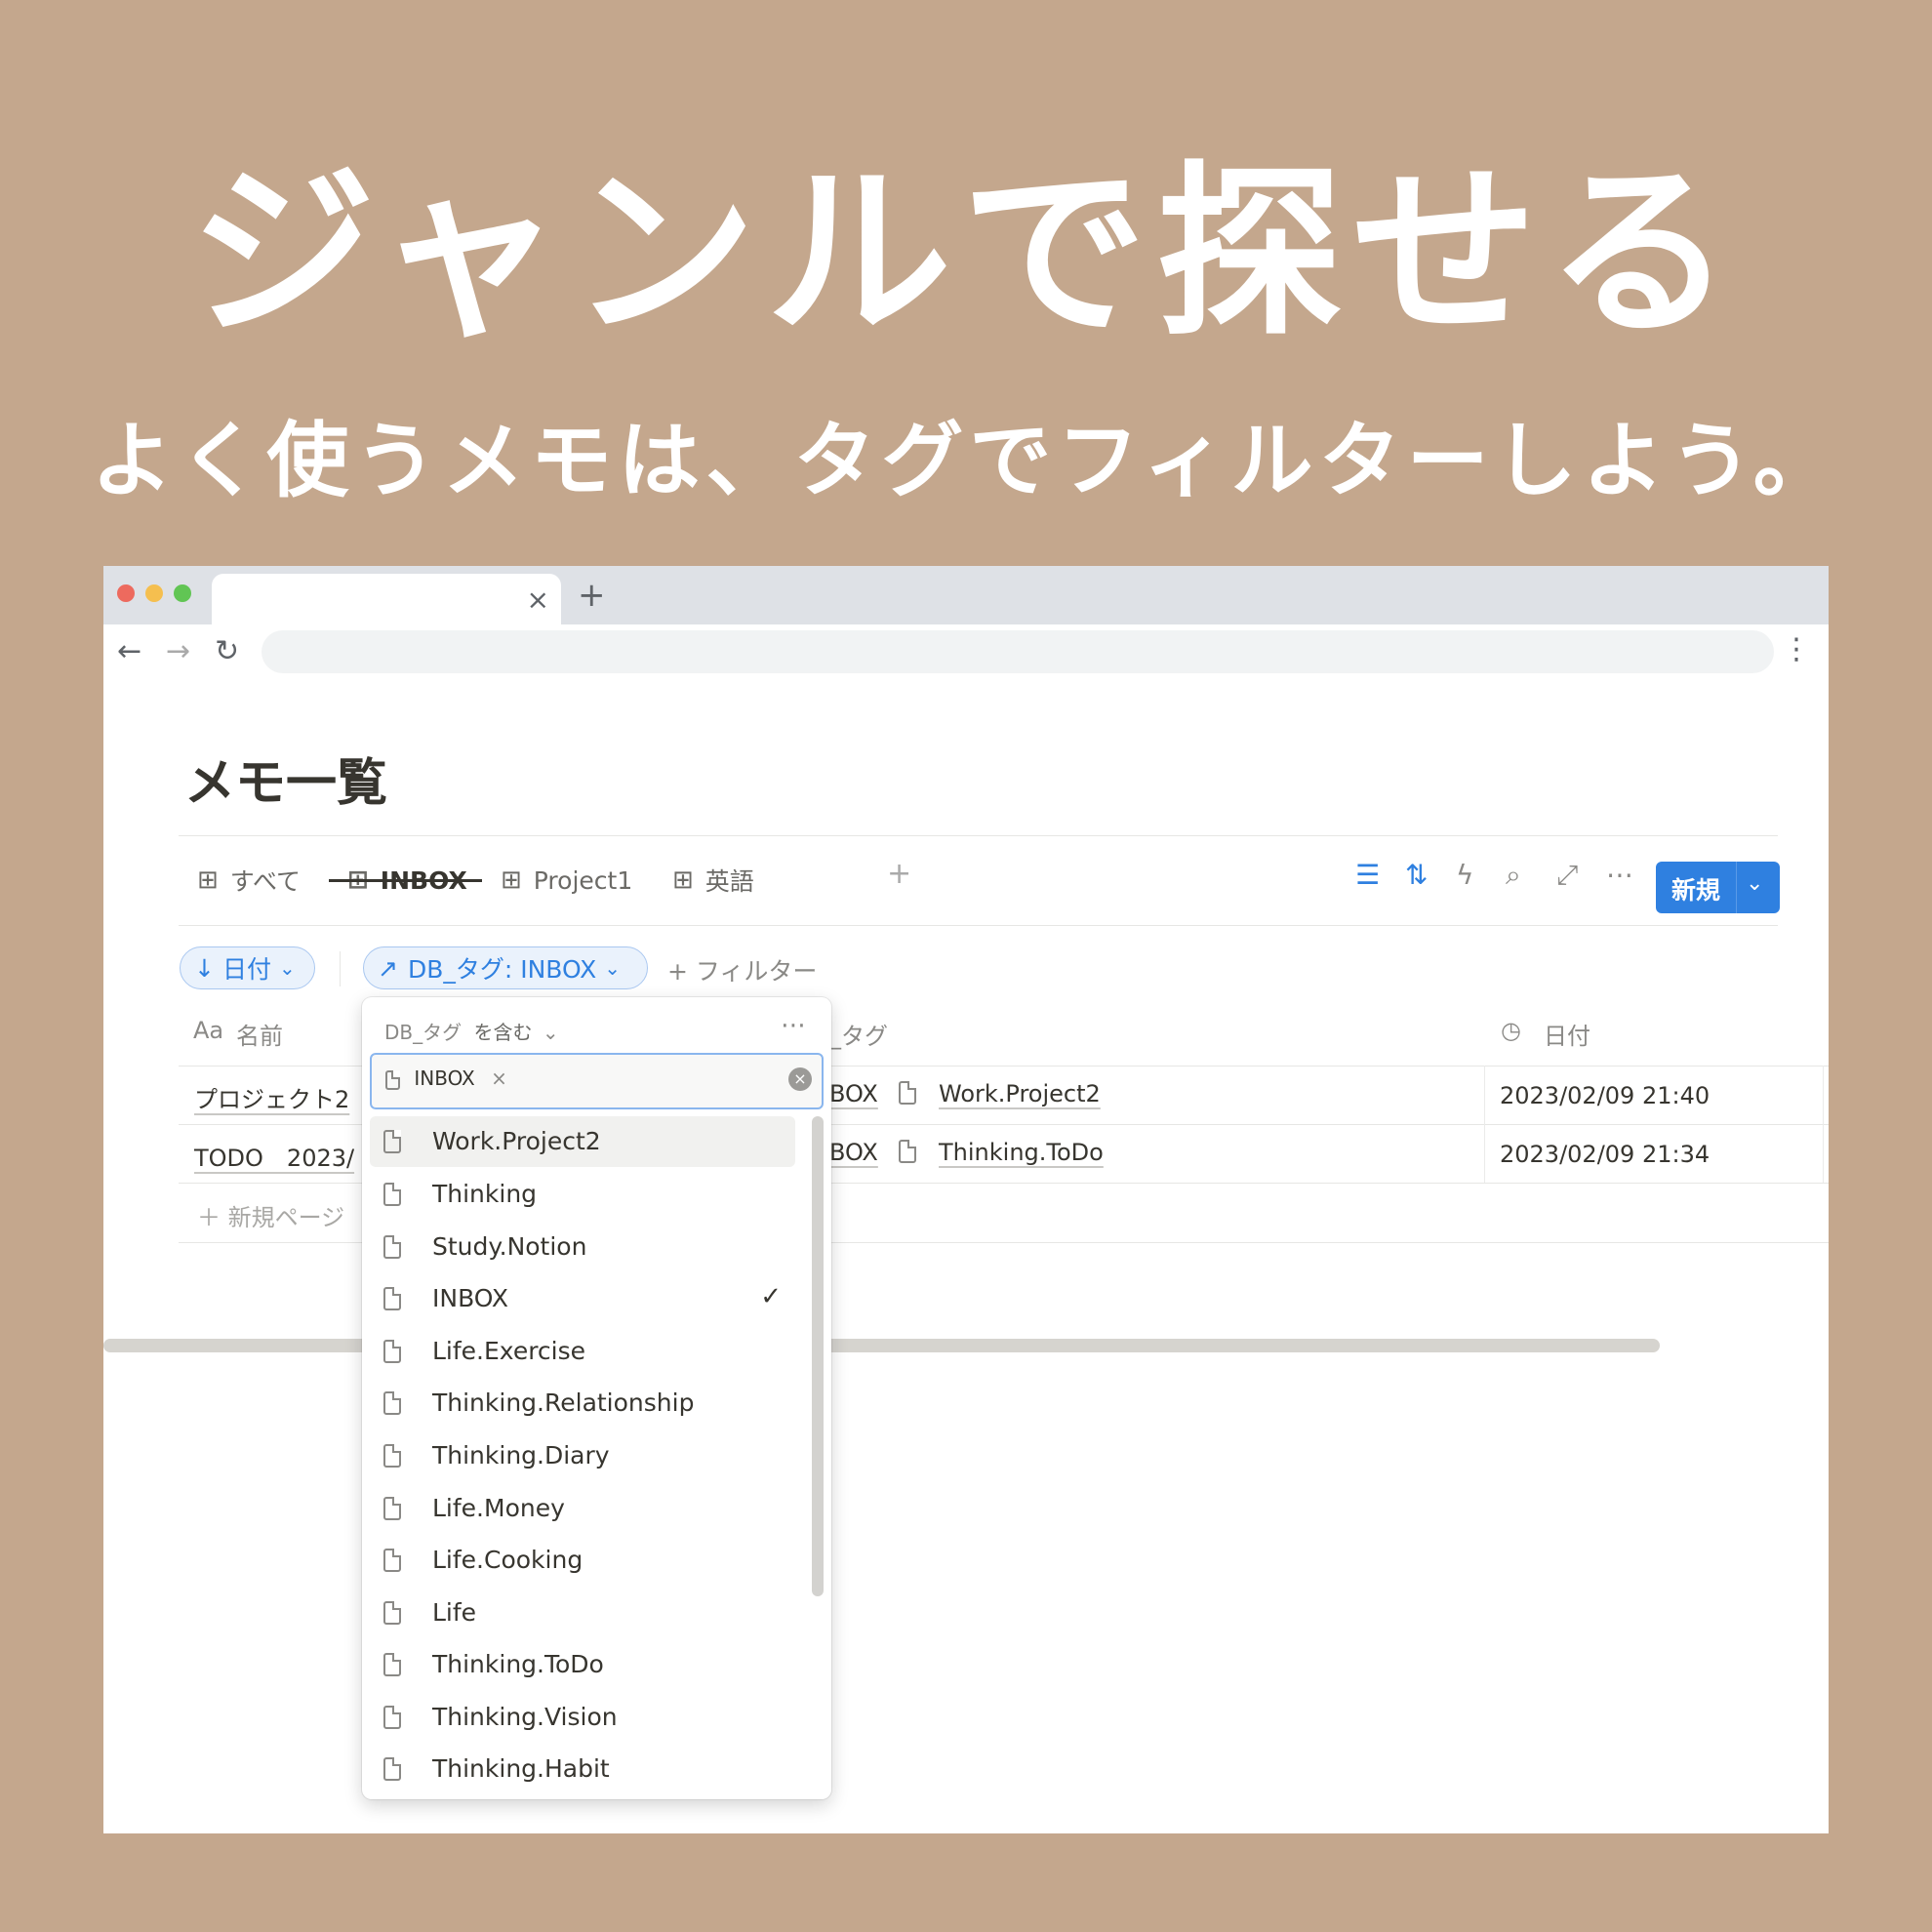 The image size is (1932, 1932). I want to click on name-column-header: 名前, so click(259, 1034).